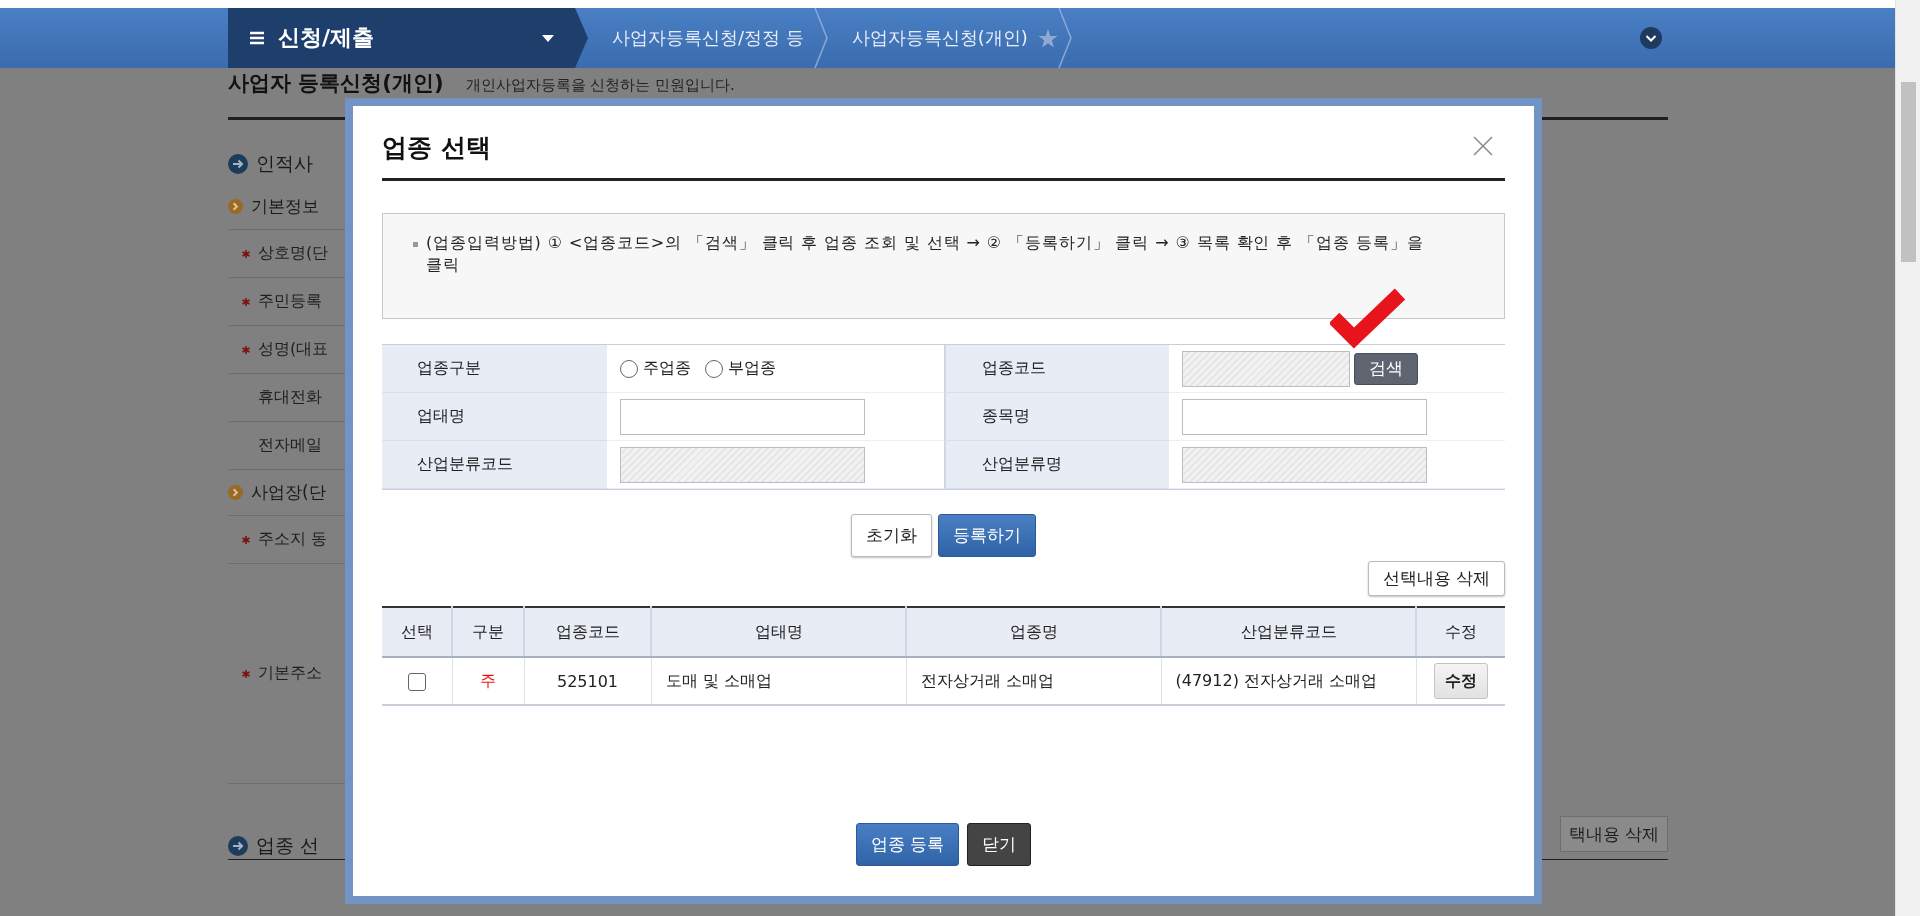  What do you see at coordinates (285, 206) in the screenshot?
I see `section-heading: 기본정보` at bounding box center [285, 206].